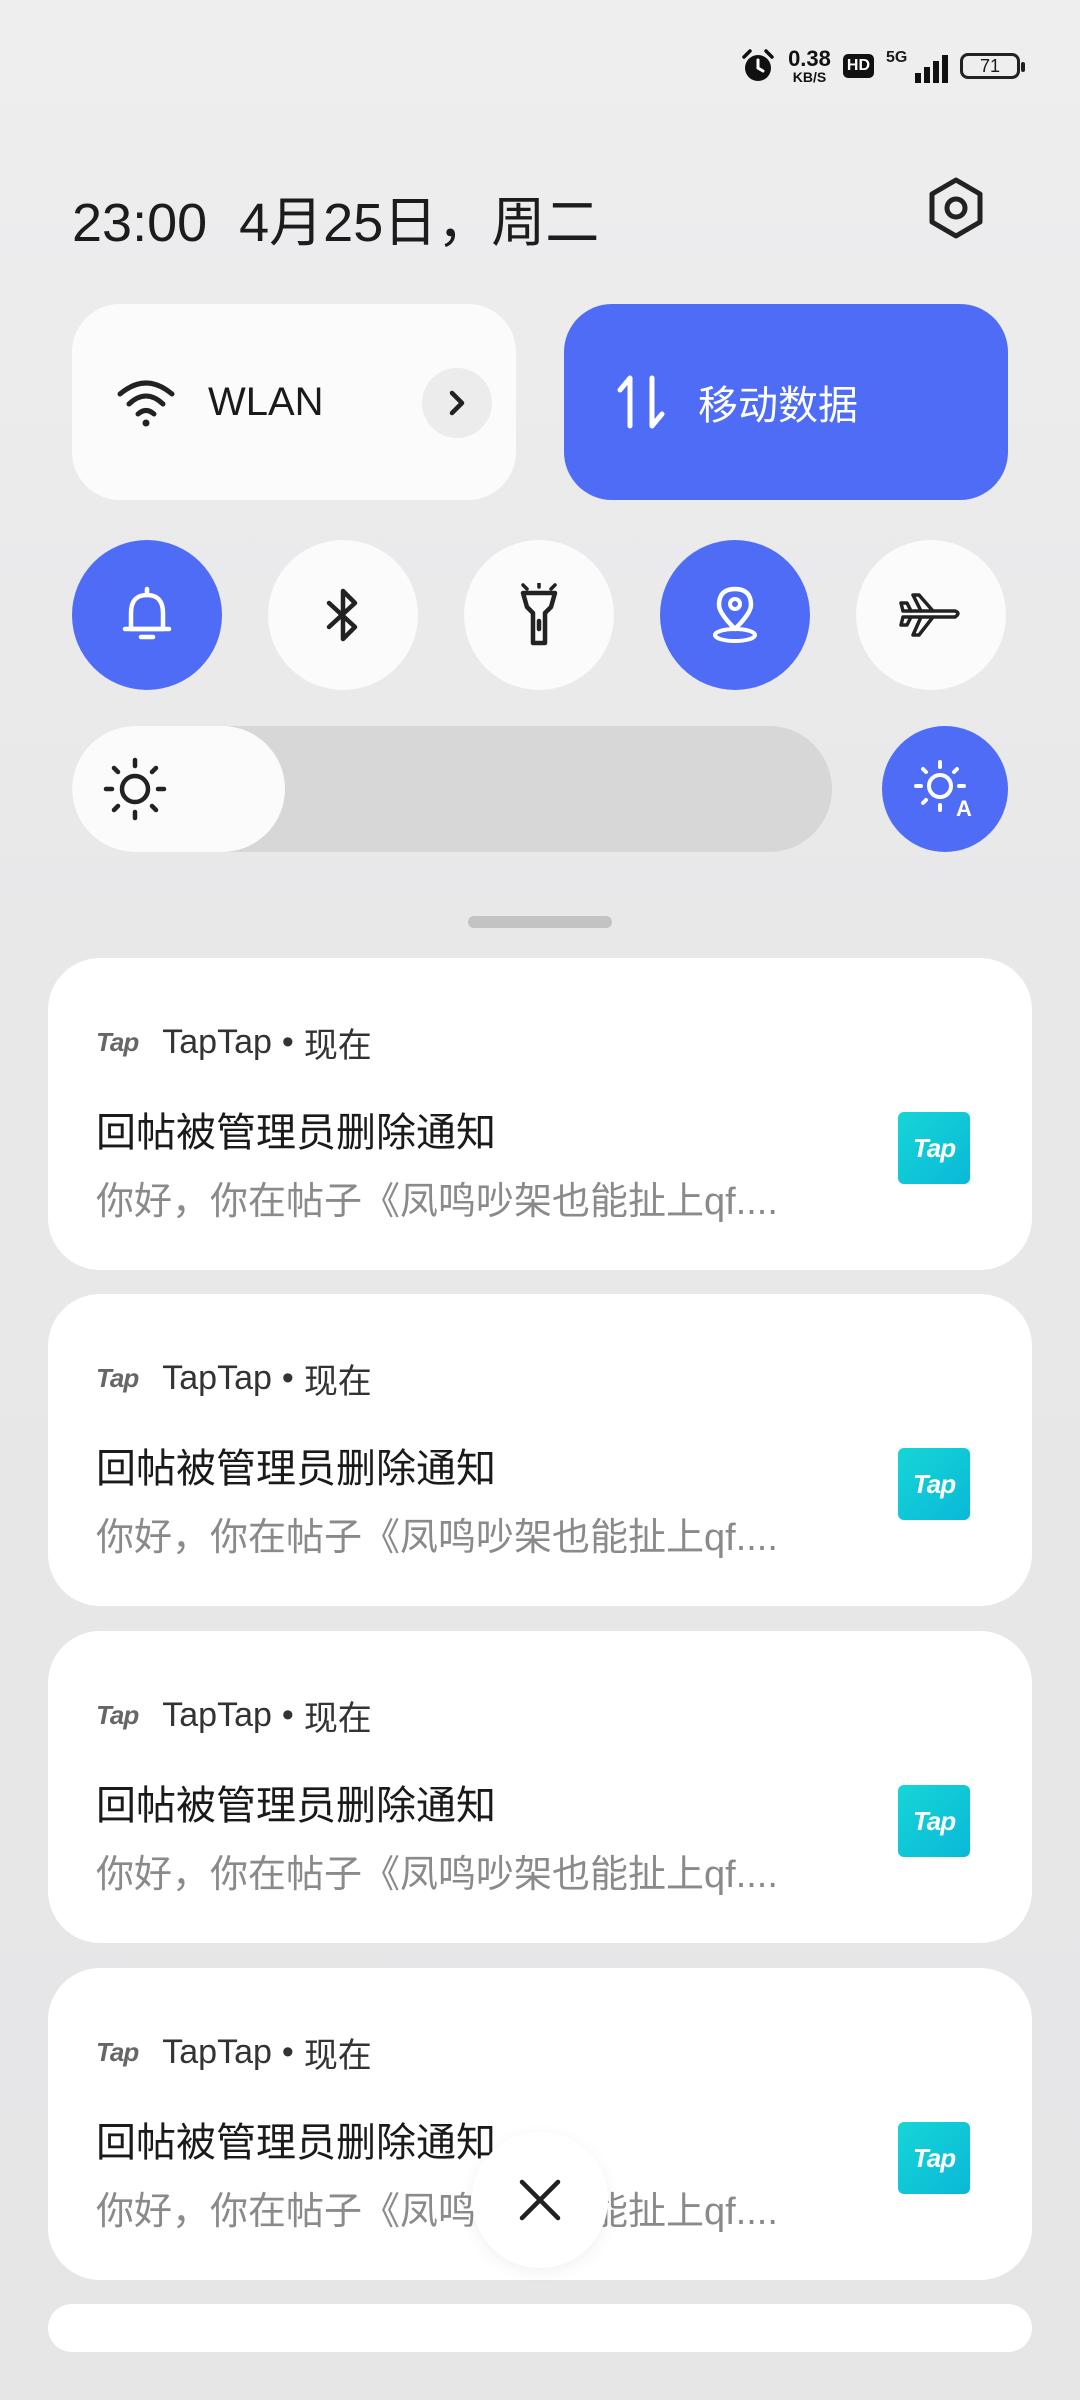 The width and height of the screenshot is (1080, 2400). What do you see at coordinates (266, 401) in the screenshot?
I see `wlan-label: WLAN` at bounding box center [266, 401].